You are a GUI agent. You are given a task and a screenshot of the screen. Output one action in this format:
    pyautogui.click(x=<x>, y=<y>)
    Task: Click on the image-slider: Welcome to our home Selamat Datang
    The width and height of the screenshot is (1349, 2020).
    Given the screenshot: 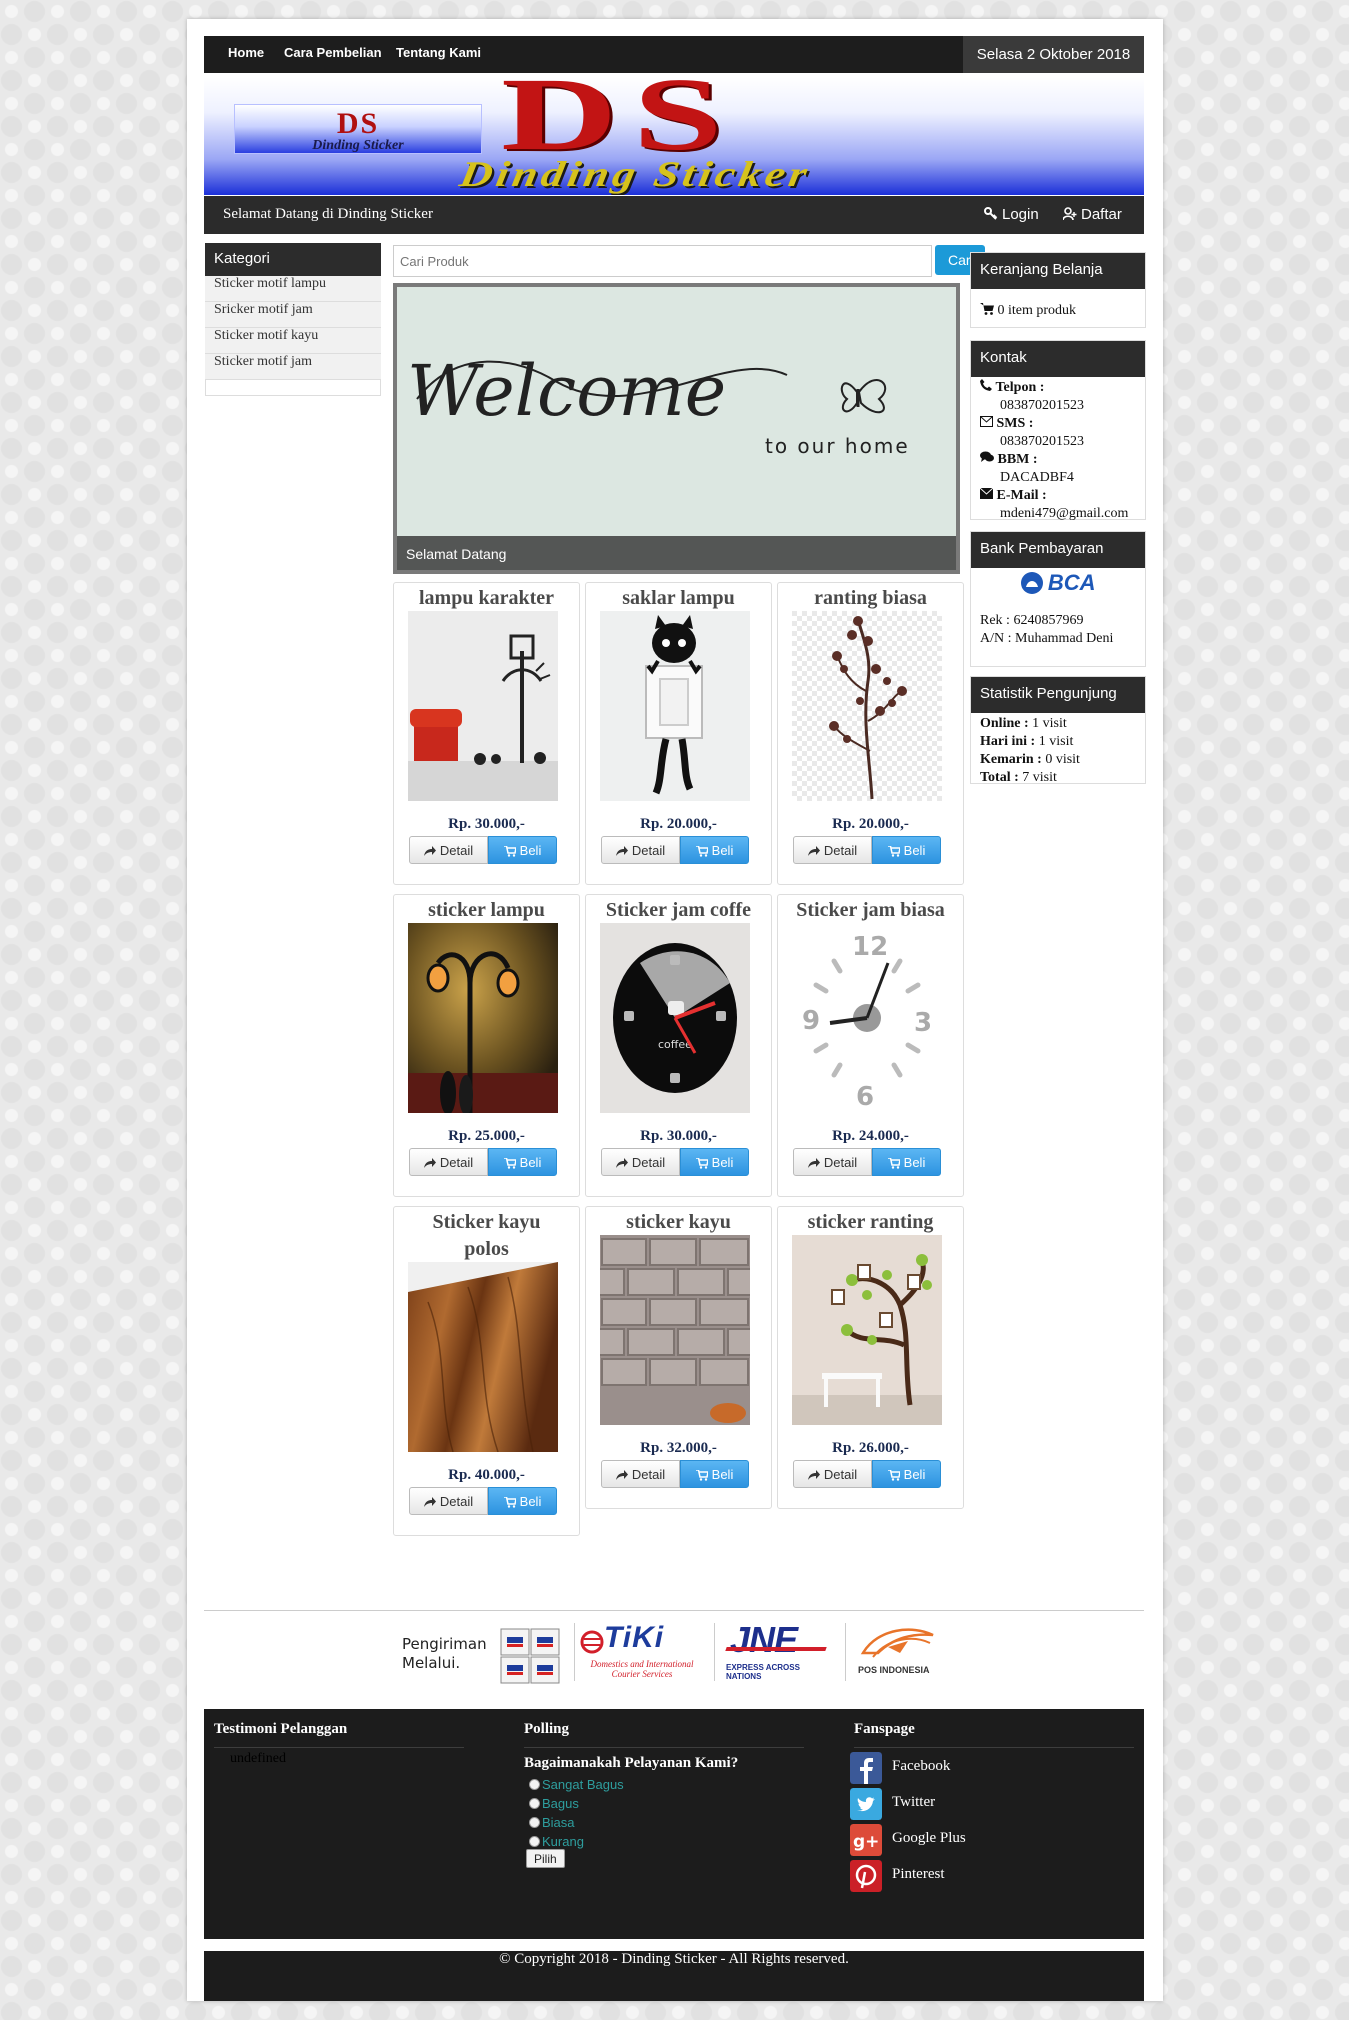 What is the action you would take?
    pyautogui.click(x=676, y=428)
    